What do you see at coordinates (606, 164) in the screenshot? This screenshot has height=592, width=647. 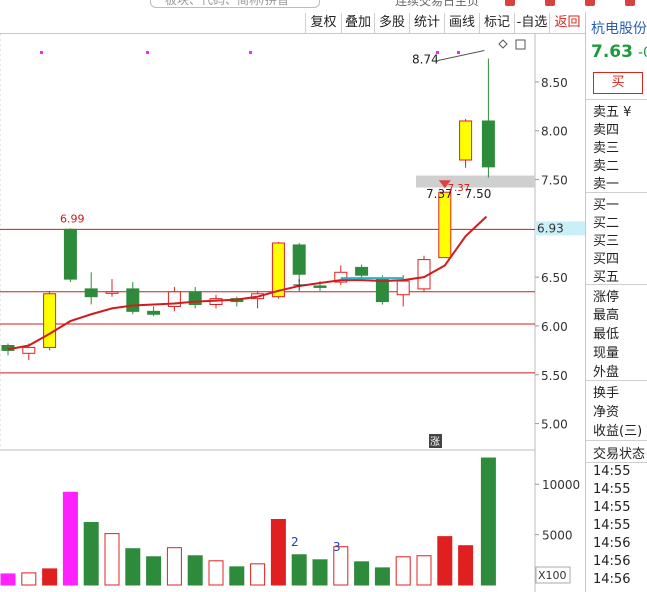 I see `order-sell-2: 卖二` at bounding box center [606, 164].